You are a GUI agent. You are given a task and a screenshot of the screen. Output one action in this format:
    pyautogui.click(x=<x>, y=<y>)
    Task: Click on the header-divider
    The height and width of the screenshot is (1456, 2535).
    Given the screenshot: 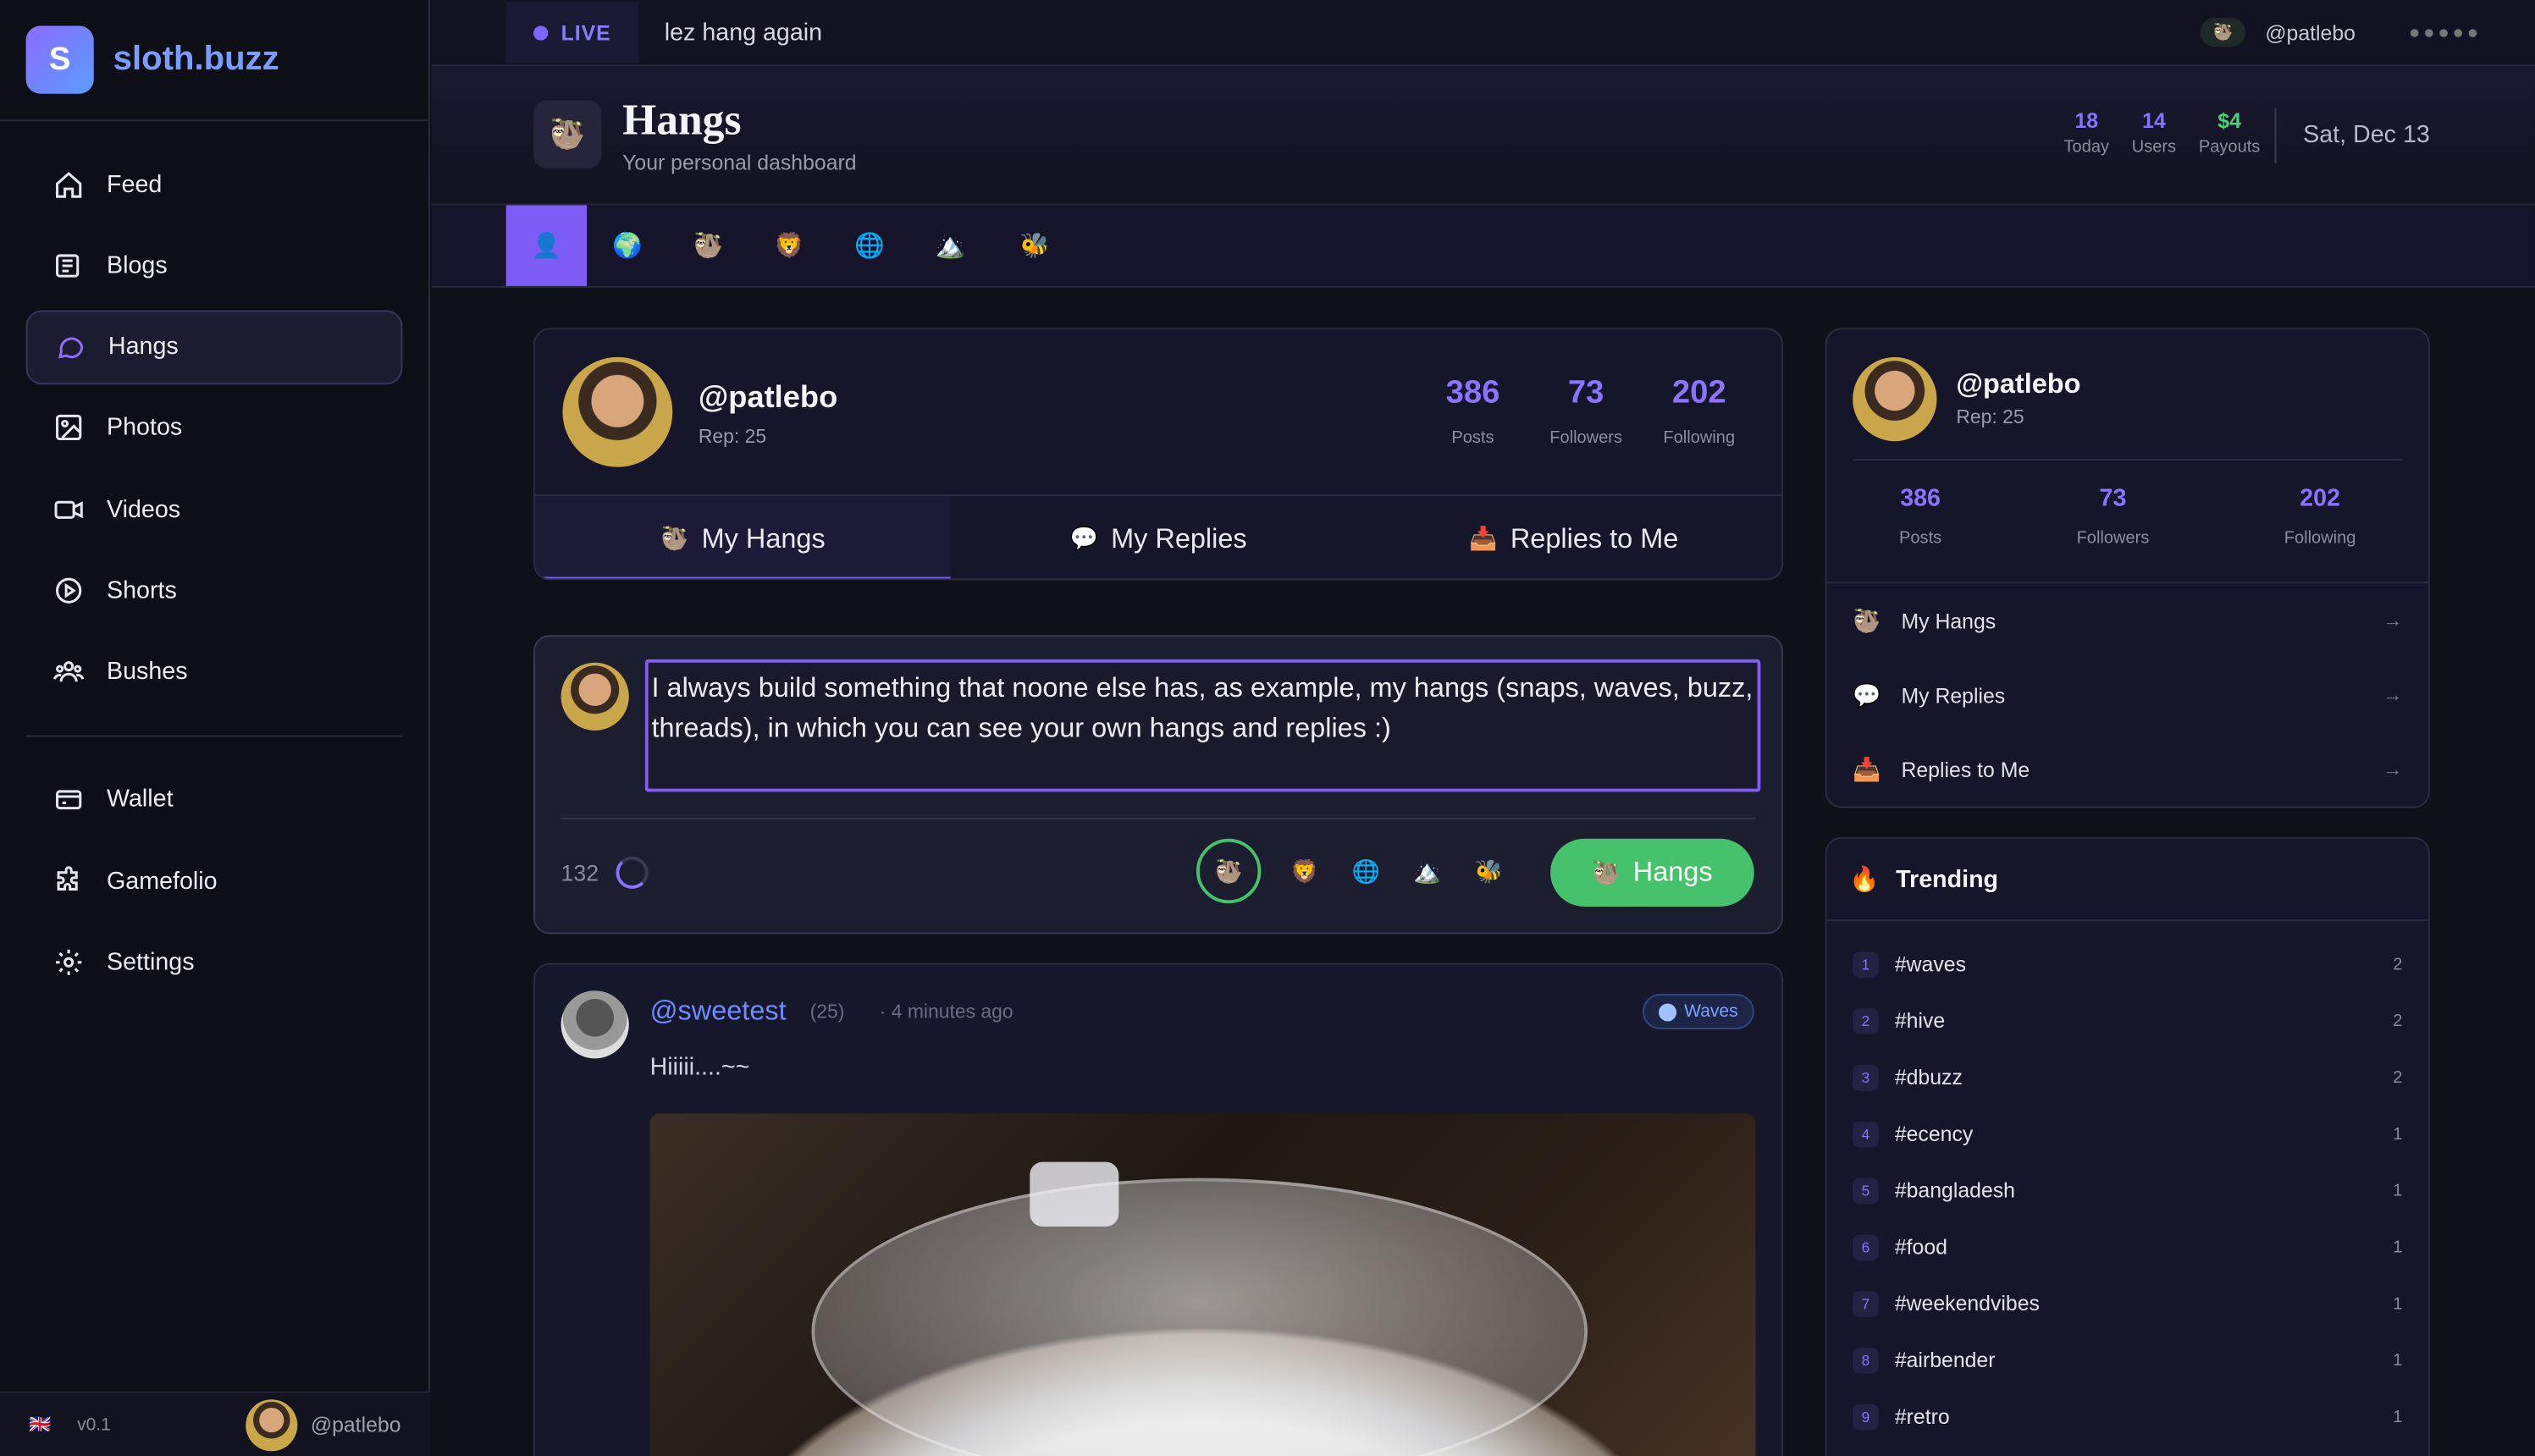 What is the action you would take?
    pyautogui.click(x=2275, y=135)
    